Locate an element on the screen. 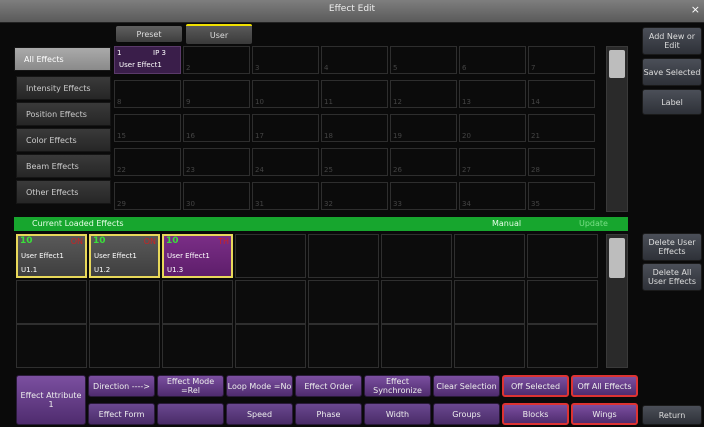 This screenshot has width=704, height=427. effect-cell: 26 is located at coordinates (423, 162).